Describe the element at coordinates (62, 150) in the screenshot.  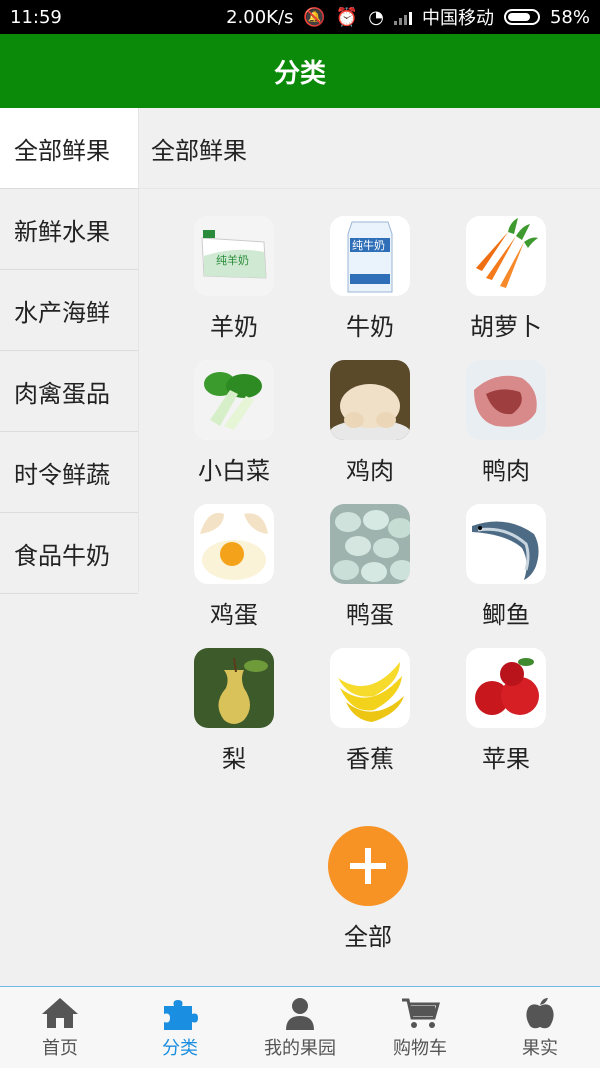
I see `sidebar-item-label: 全部鲜果` at that location.